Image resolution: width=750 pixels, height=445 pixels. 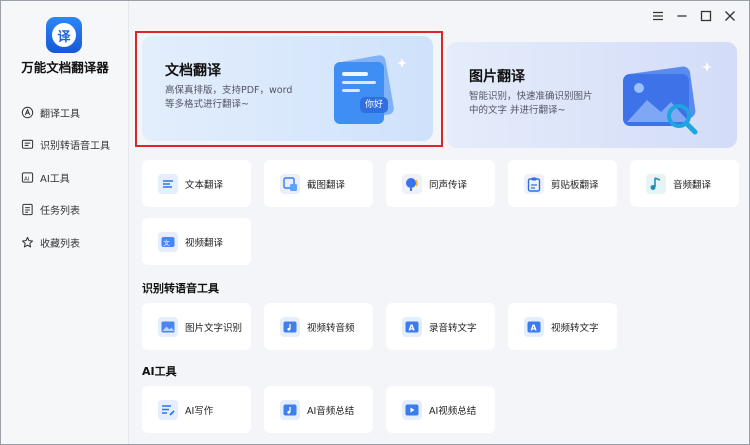 I want to click on menu-icon, so click(x=658, y=16).